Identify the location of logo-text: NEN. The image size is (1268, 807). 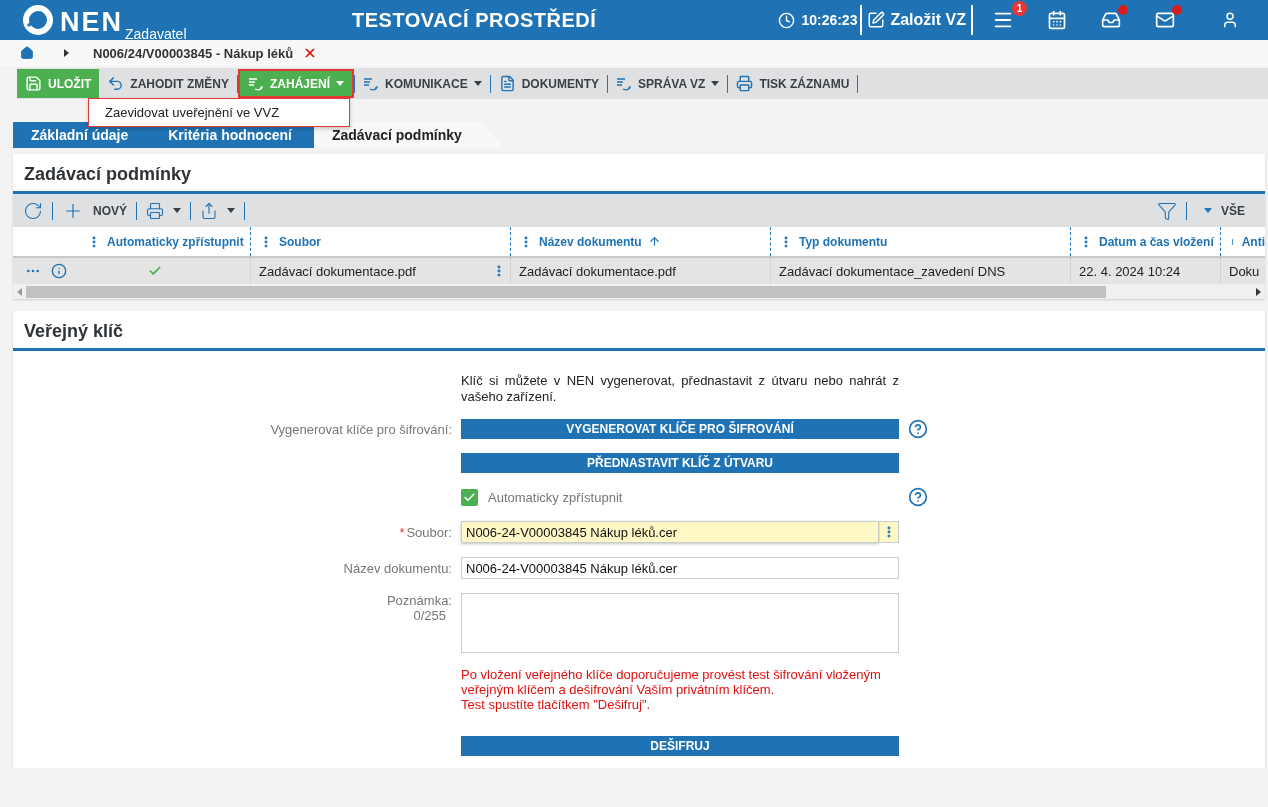
(91, 22).